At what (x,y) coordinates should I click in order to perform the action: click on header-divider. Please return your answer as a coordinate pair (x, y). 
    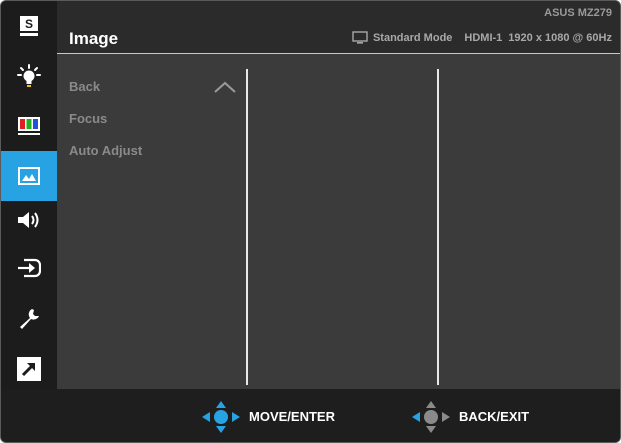
    Looking at the image, I should click on (338, 53).